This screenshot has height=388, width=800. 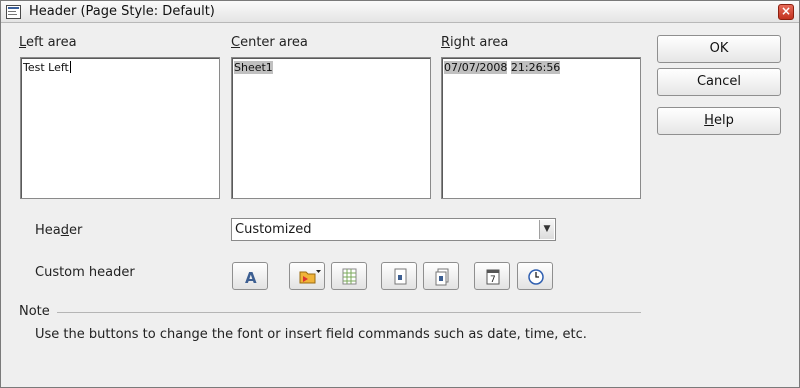 What do you see at coordinates (310, 277) in the screenshot?
I see `file-name-icon` at bounding box center [310, 277].